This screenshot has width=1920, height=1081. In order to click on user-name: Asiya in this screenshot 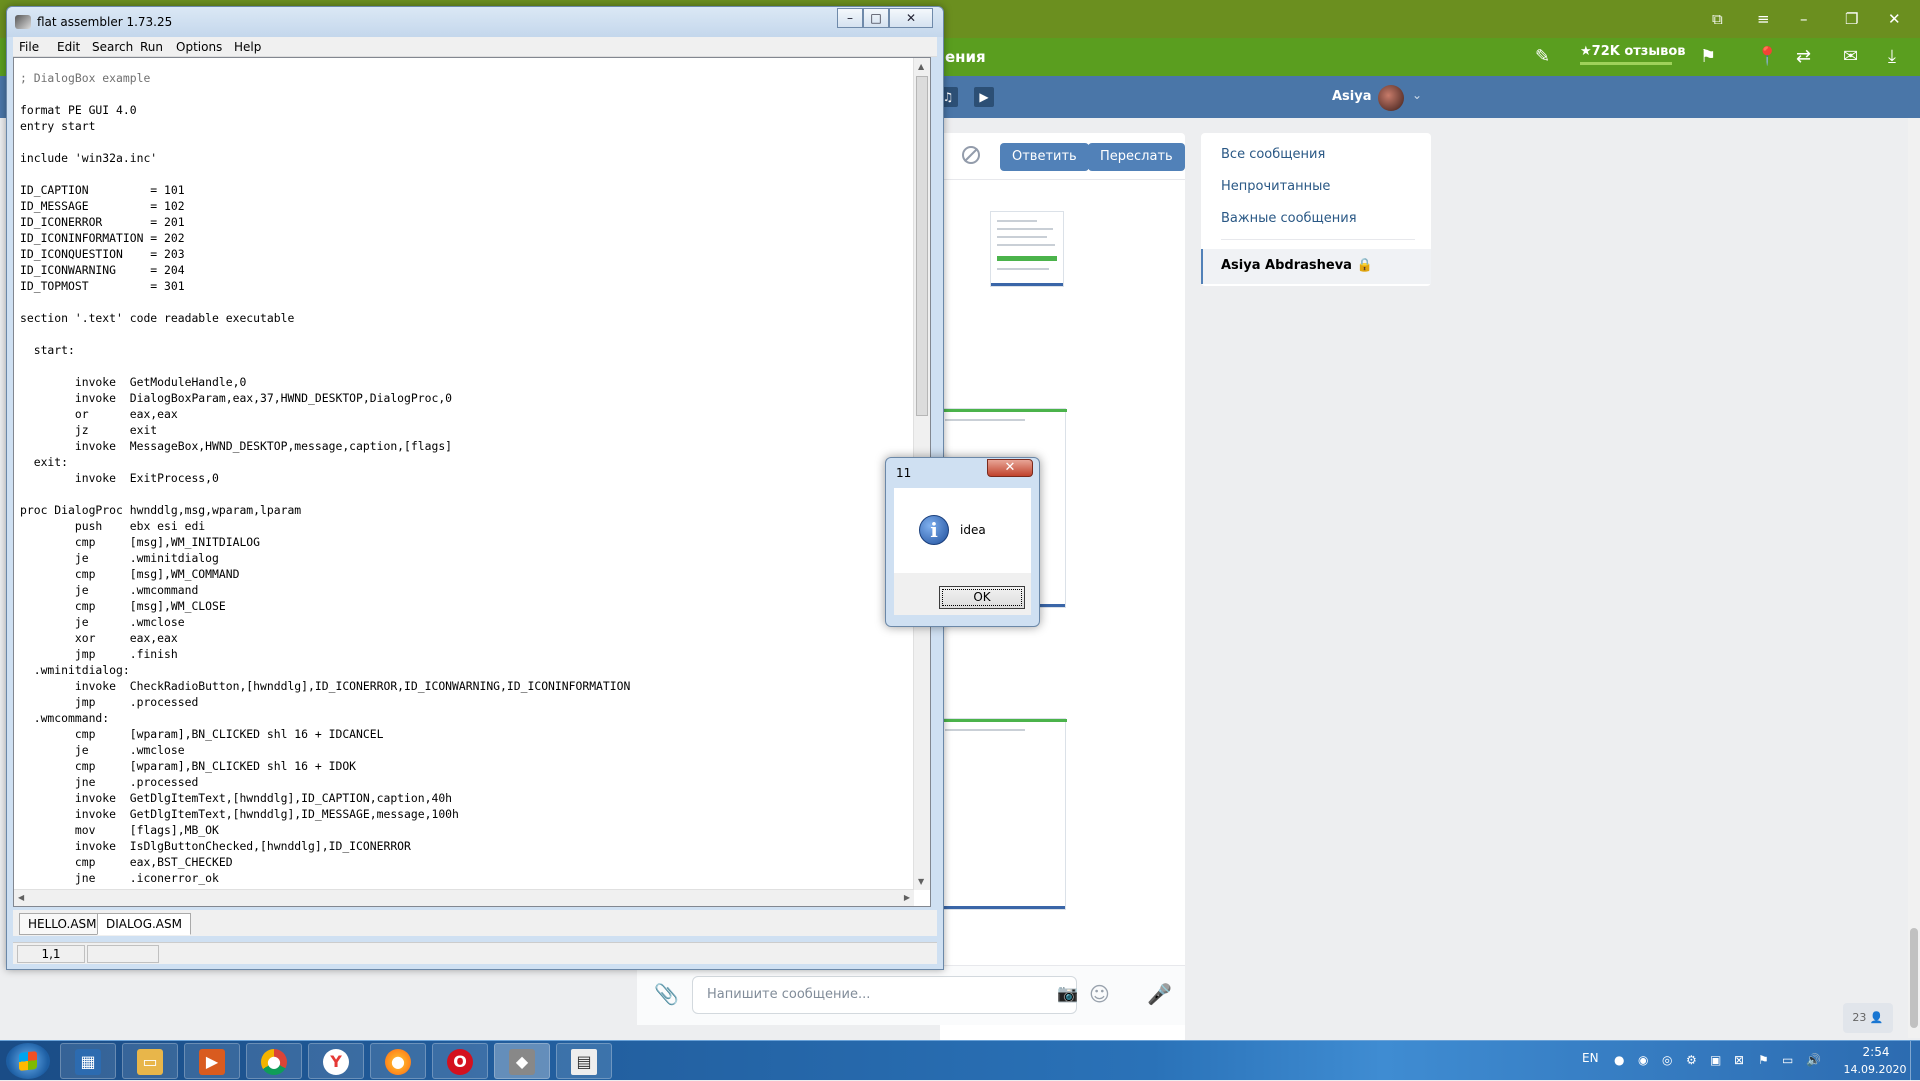, I will do `click(1352, 96)`.